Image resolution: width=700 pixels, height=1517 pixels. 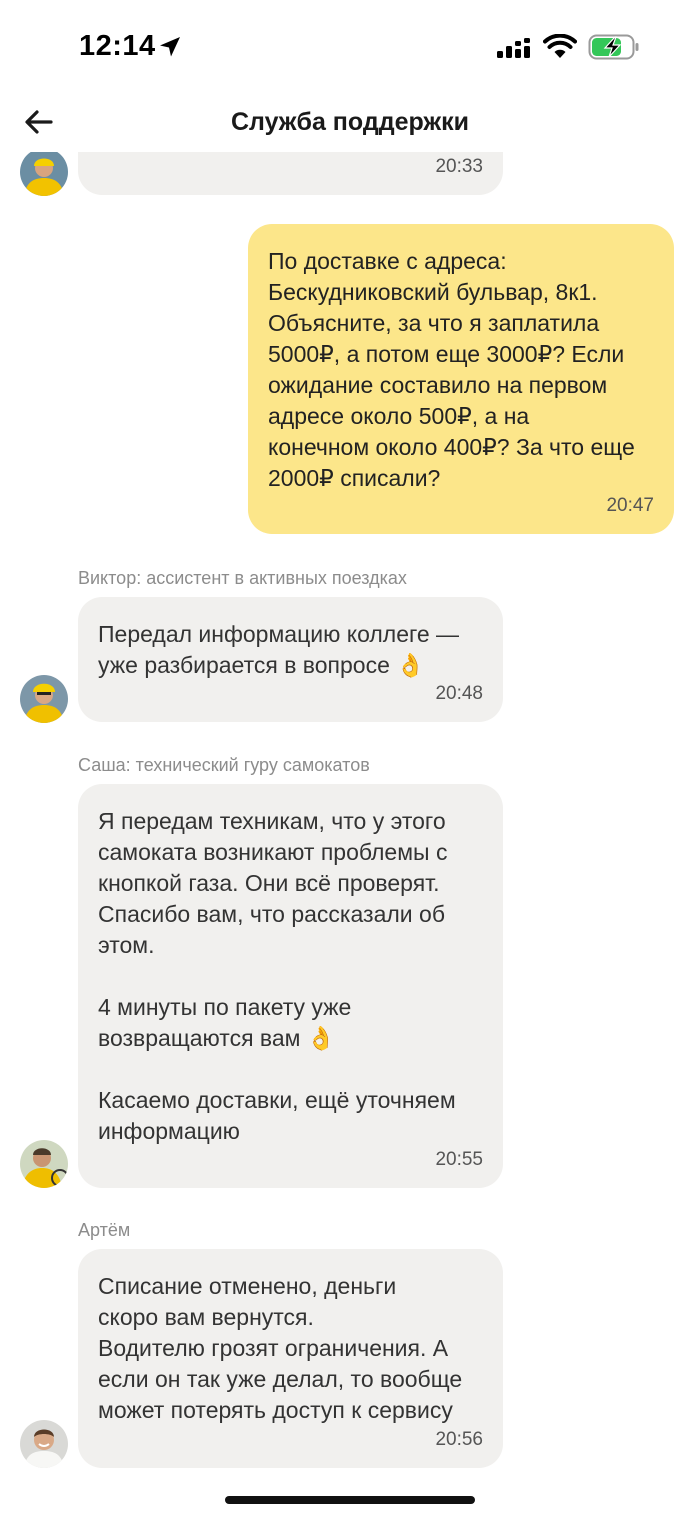 What do you see at coordinates (560, 46) in the screenshot?
I see `wifi-icon` at bounding box center [560, 46].